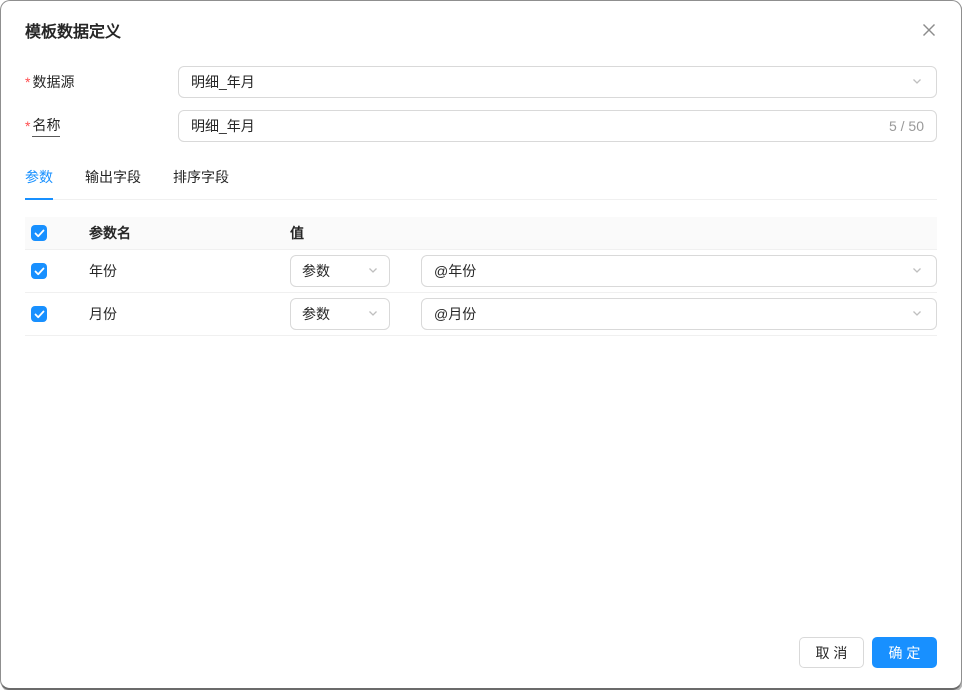 The width and height of the screenshot is (962, 690). What do you see at coordinates (201, 179) in the screenshot?
I see `tab-sort-fields: 排序字段` at bounding box center [201, 179].